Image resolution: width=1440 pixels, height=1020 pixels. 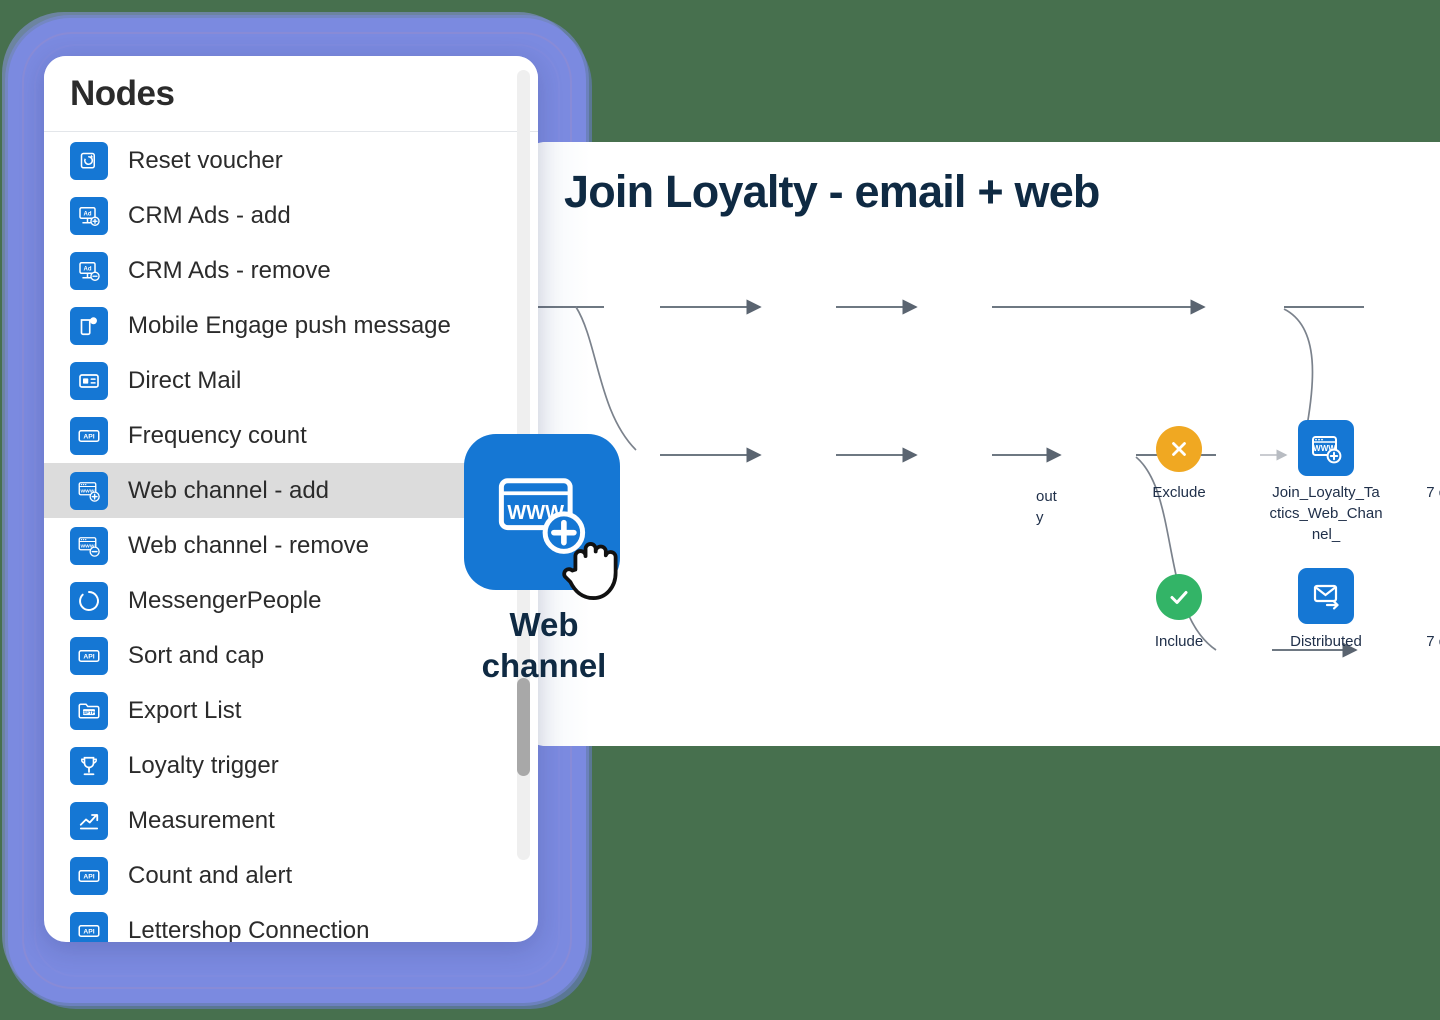 What do you see at coordinates (122, 93) in the screenshot?
I see `page-title: Nodes` at bounding box center [122, 93].